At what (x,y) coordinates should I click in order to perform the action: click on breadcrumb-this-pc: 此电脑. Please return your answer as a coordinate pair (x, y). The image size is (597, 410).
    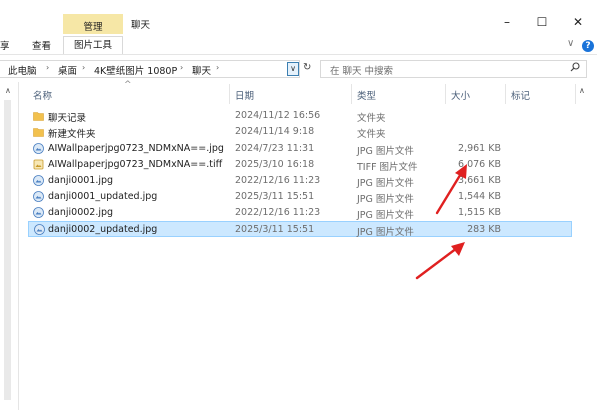
    Looking at the image, I should click on (22, 70).